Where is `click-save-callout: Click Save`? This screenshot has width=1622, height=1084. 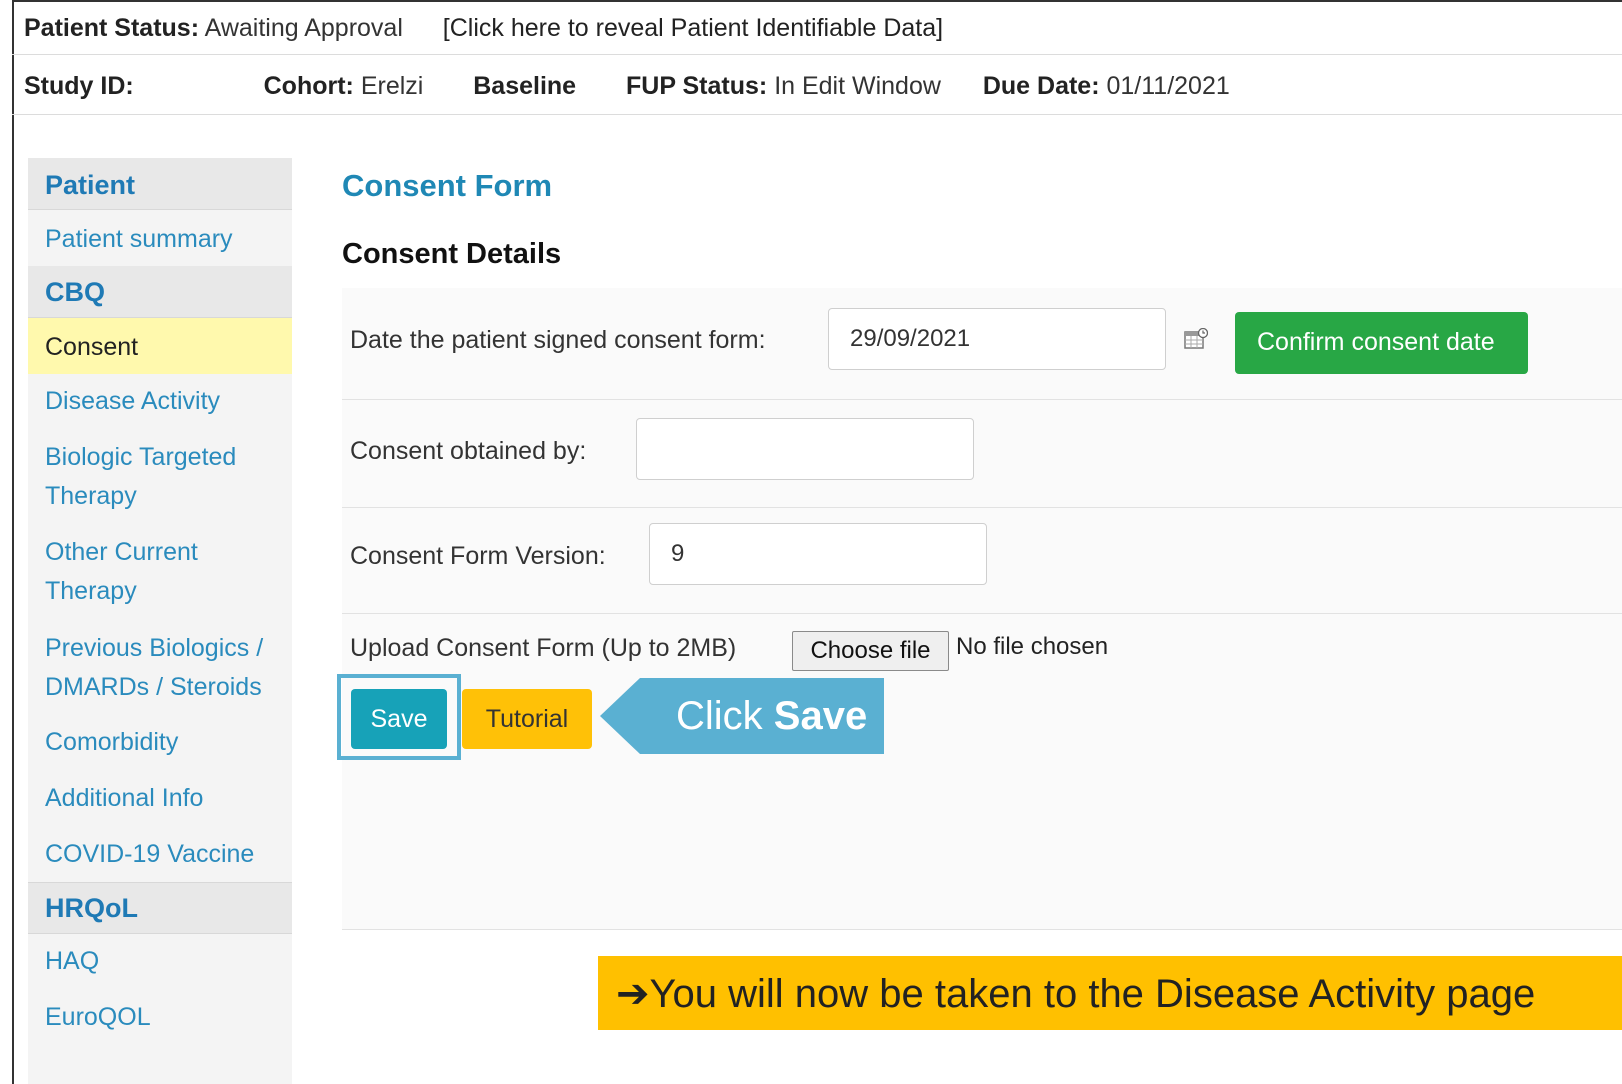 click-save-callout: Click Save is located at coordinates (742, 716).